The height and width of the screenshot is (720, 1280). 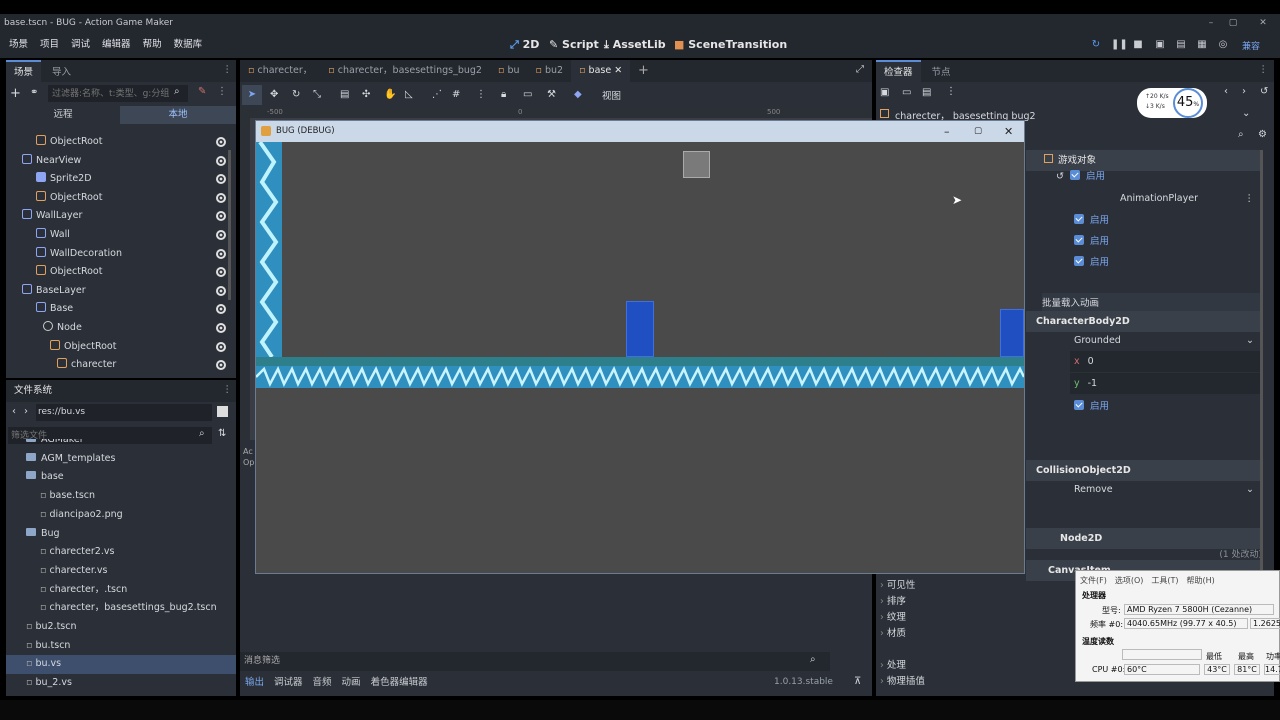 I want to click on scene-node: Base, so click(x=121, y=309).